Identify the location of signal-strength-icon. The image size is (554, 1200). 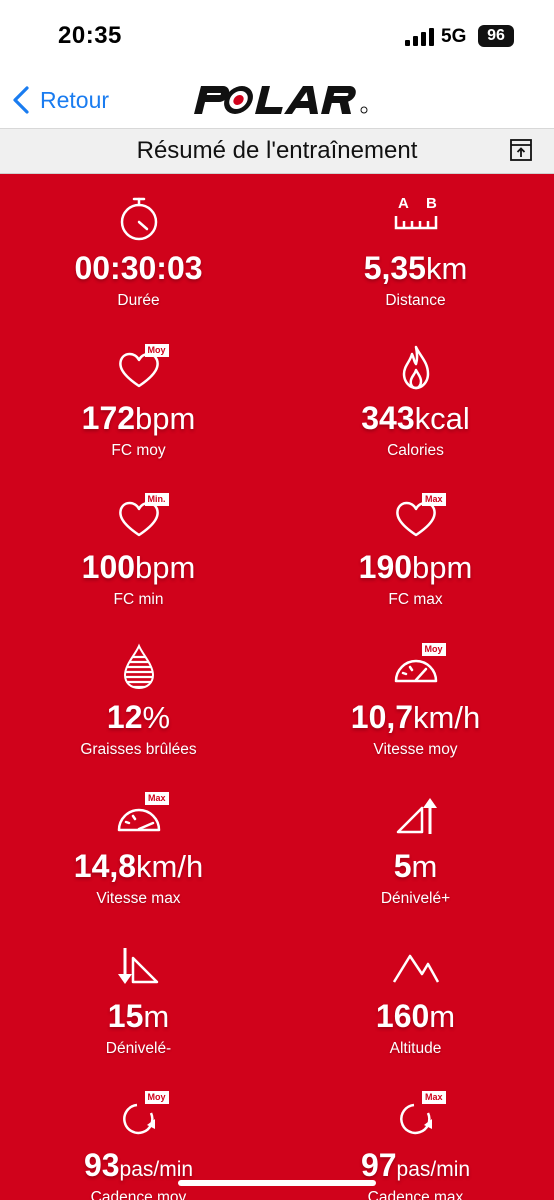
(419, 37).